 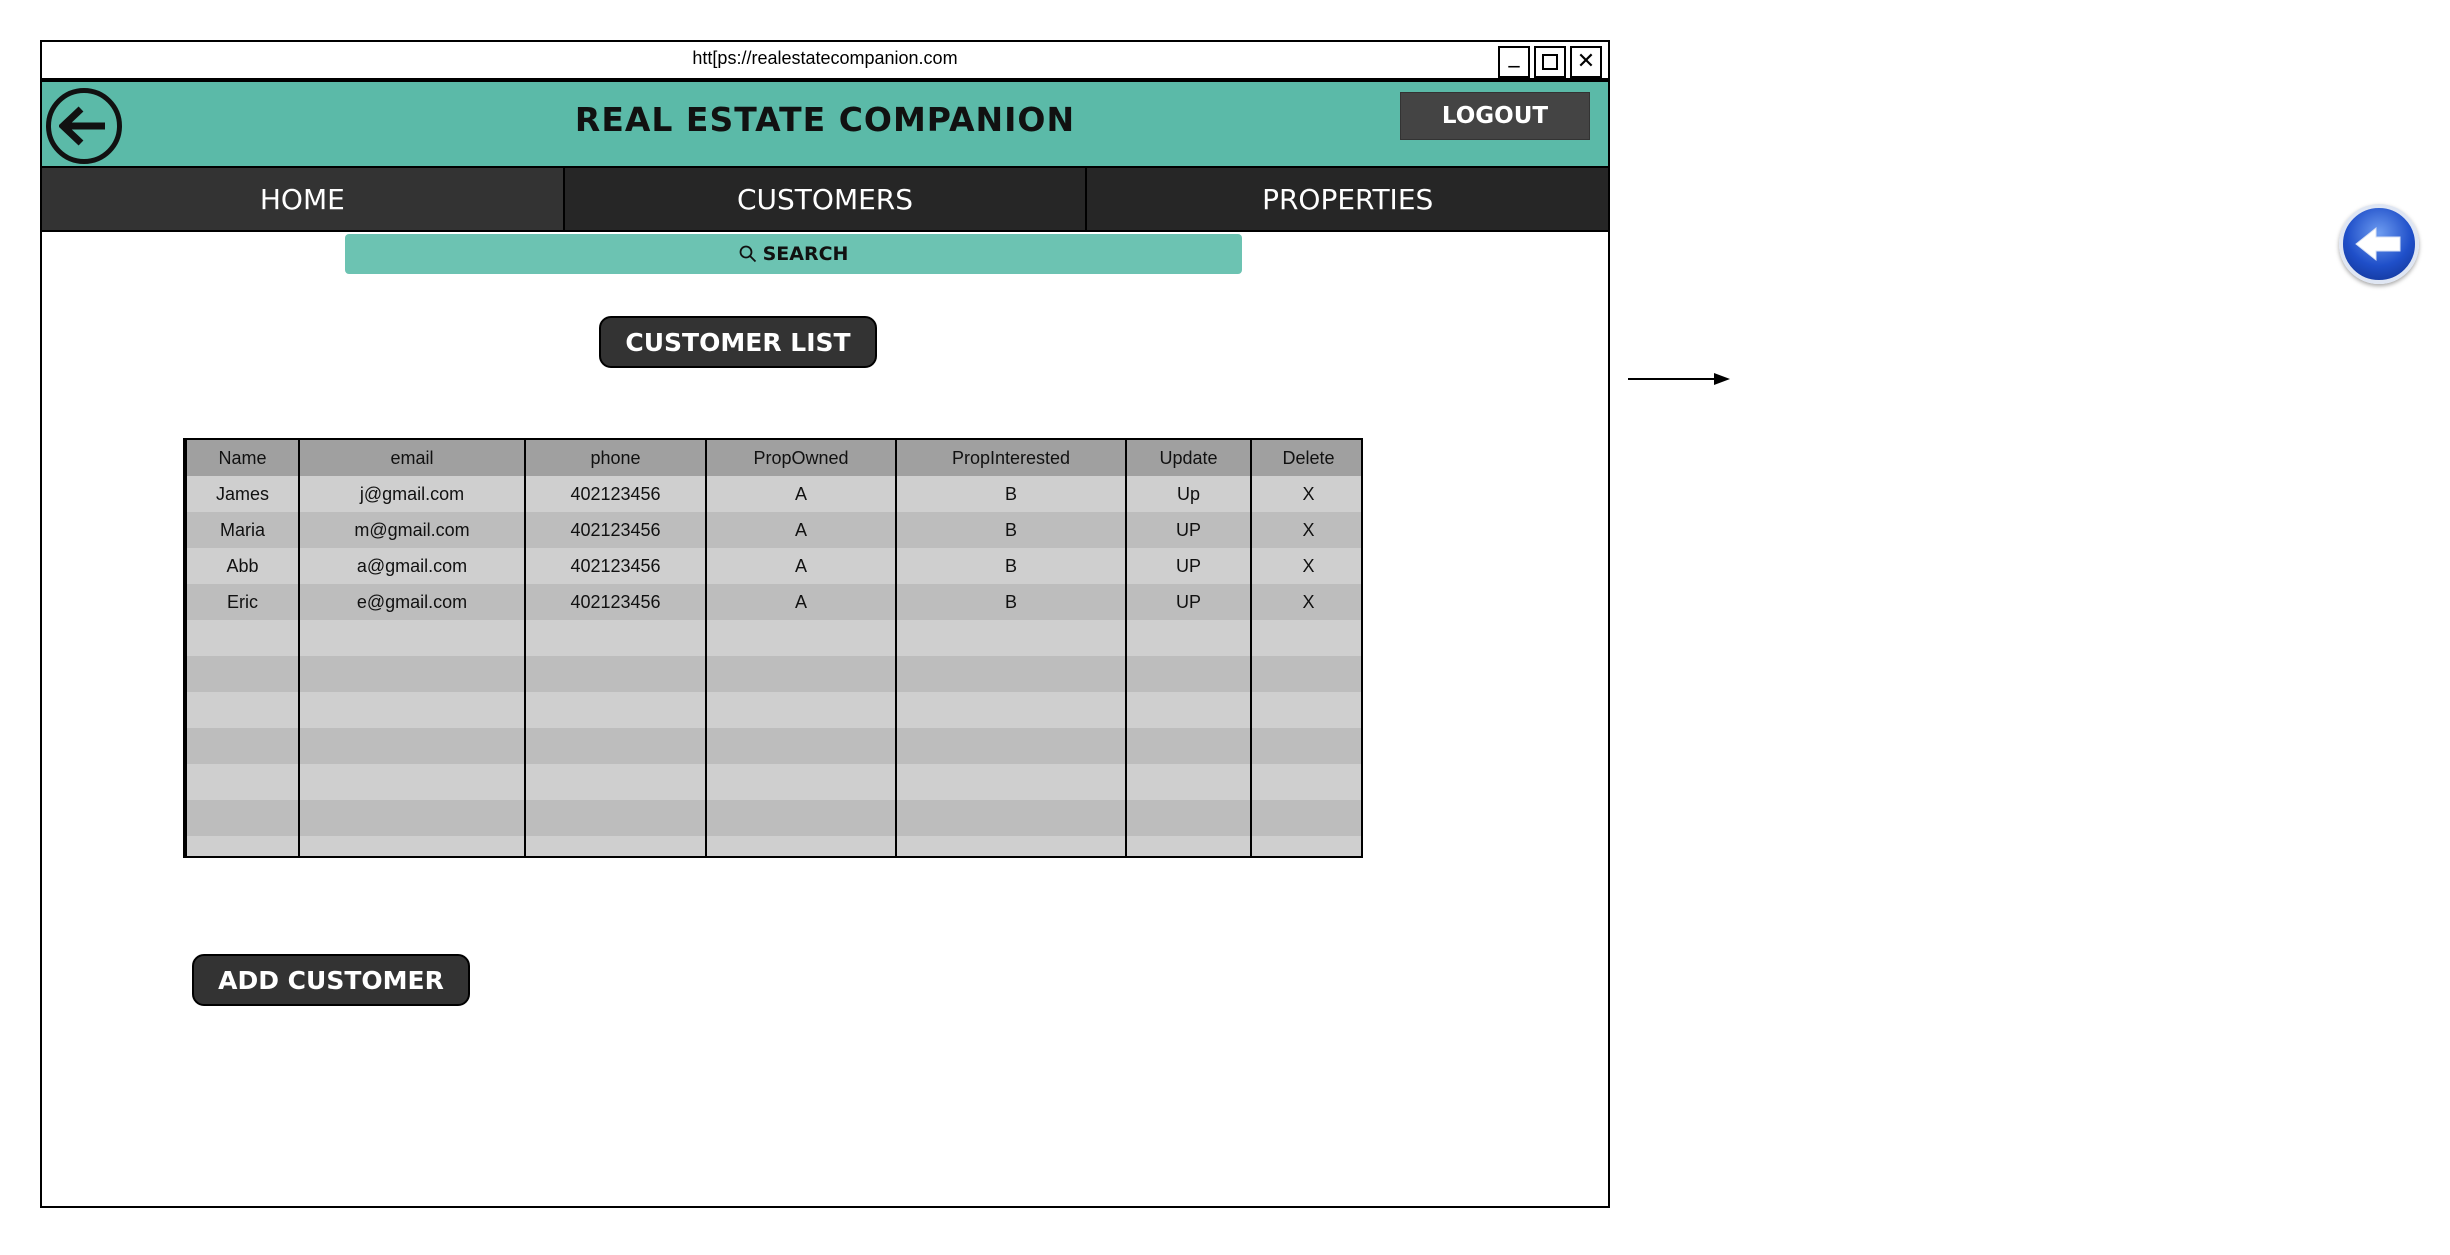 I want to click on cell-name: Eric, so click(x=242, y=602).